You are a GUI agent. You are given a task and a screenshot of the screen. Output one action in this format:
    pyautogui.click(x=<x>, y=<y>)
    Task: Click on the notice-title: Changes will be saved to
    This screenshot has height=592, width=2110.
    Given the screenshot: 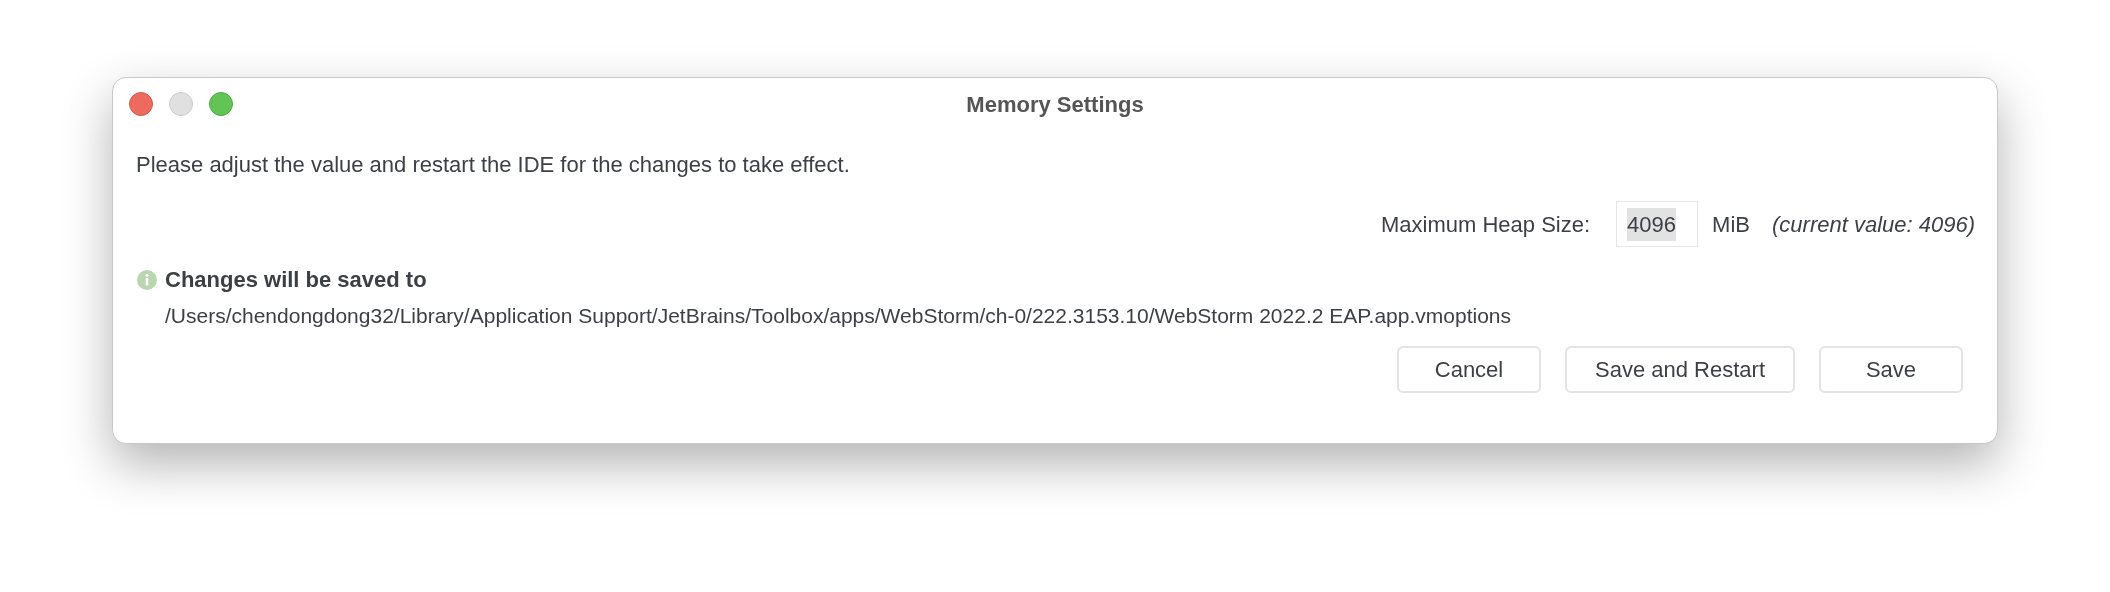 What is the action you would take?
    pyautogui.click(x=296, y=280)
    